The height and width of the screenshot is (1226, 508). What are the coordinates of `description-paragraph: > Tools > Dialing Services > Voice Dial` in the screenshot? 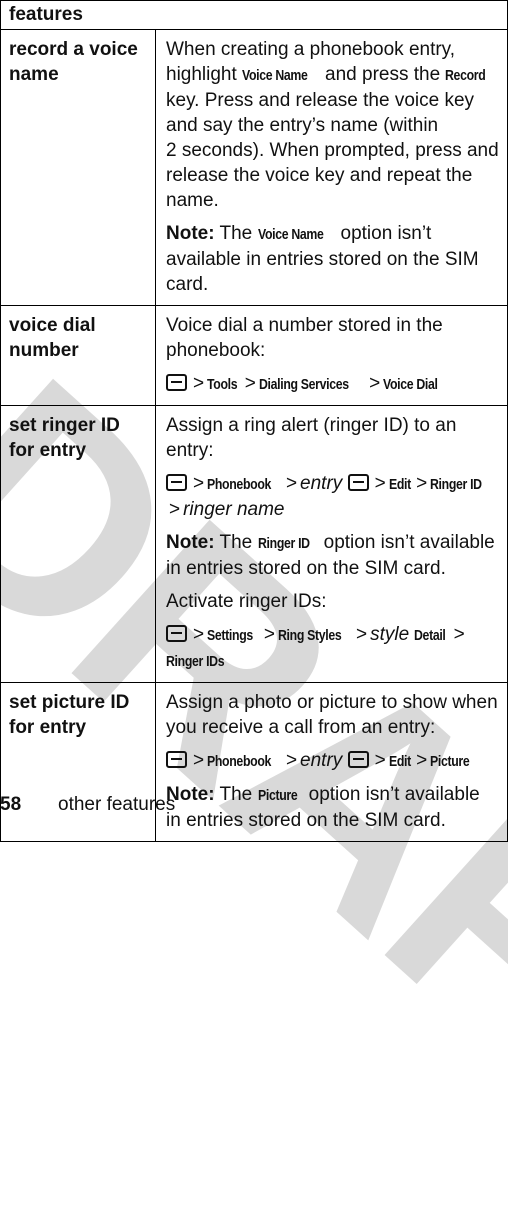 It's located at (332, 384).